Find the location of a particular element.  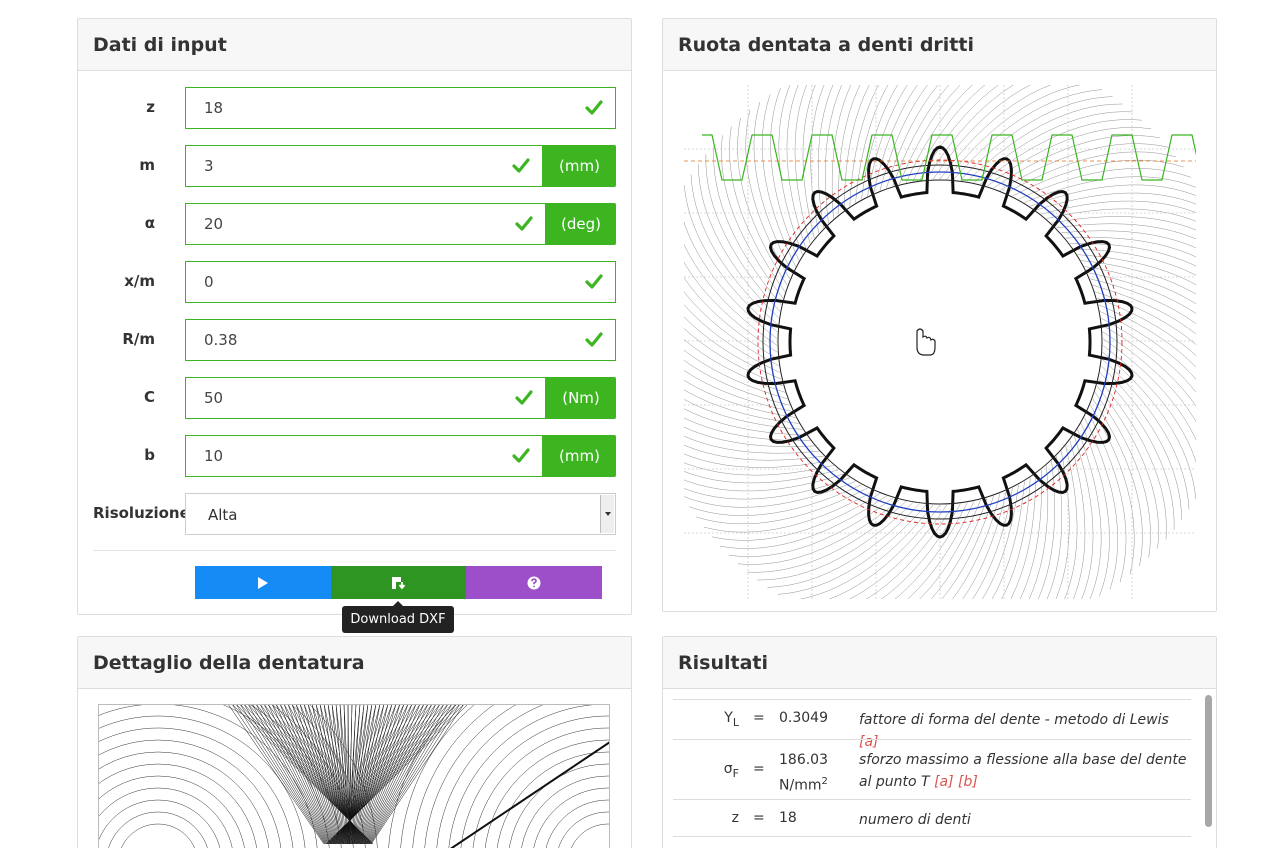

unit-addon-alpha: (deg) is located at coordinates (581, 224).